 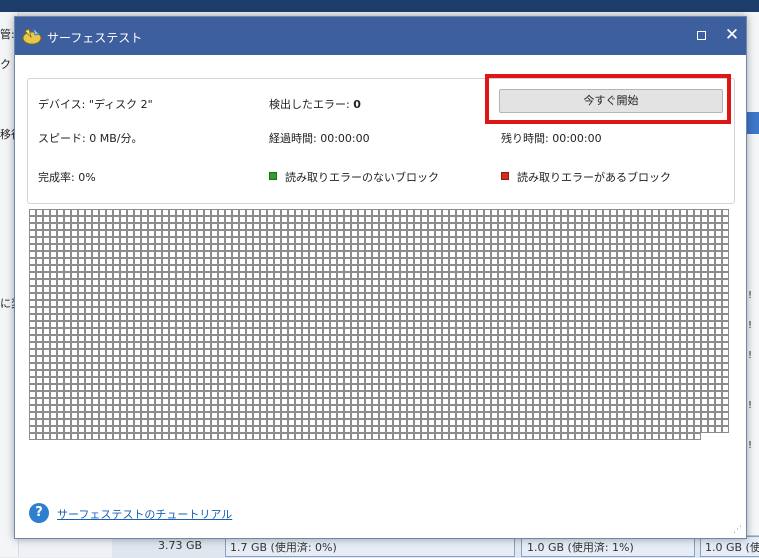 I want to click on help-icon: ?, so click(x=39, y=513).